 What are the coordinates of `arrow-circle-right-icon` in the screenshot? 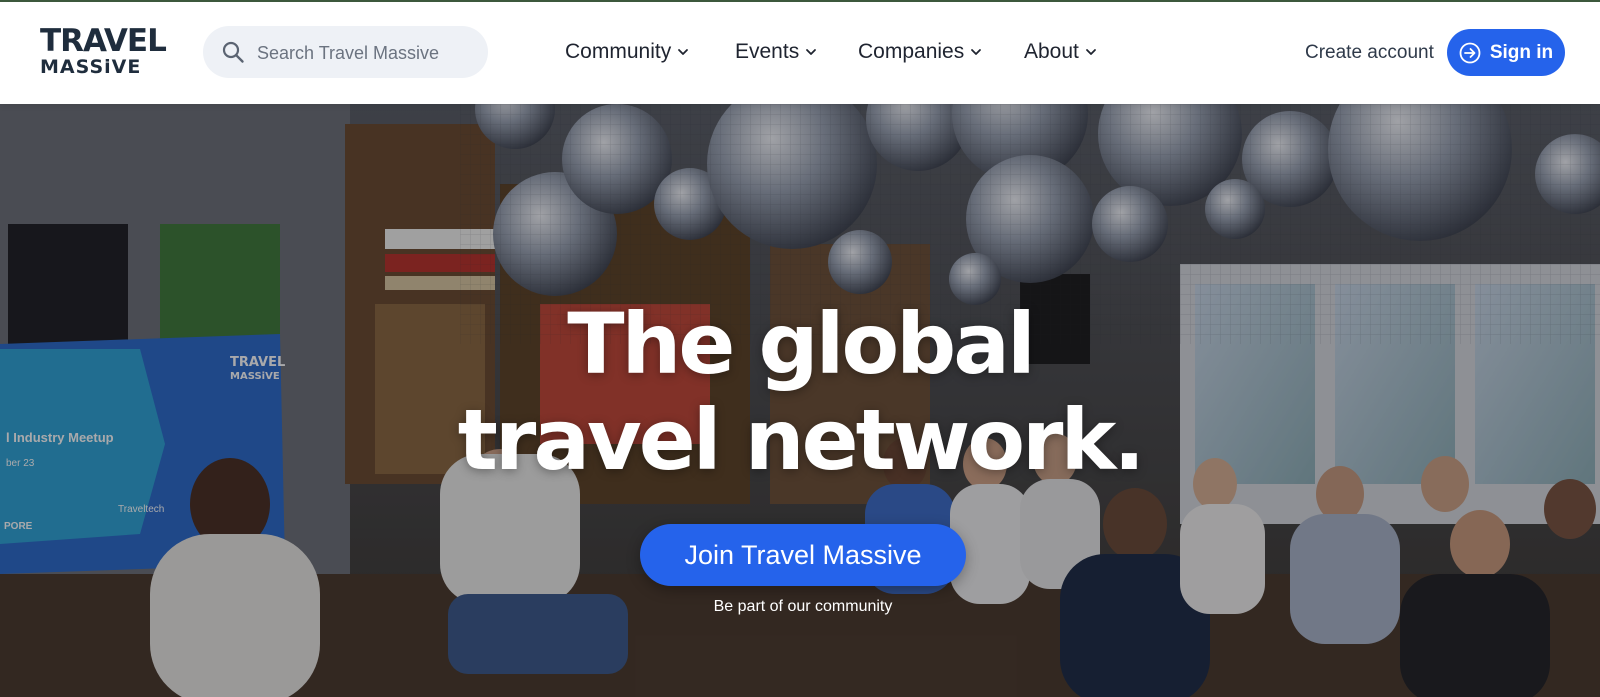 It's located at (1470, 52).